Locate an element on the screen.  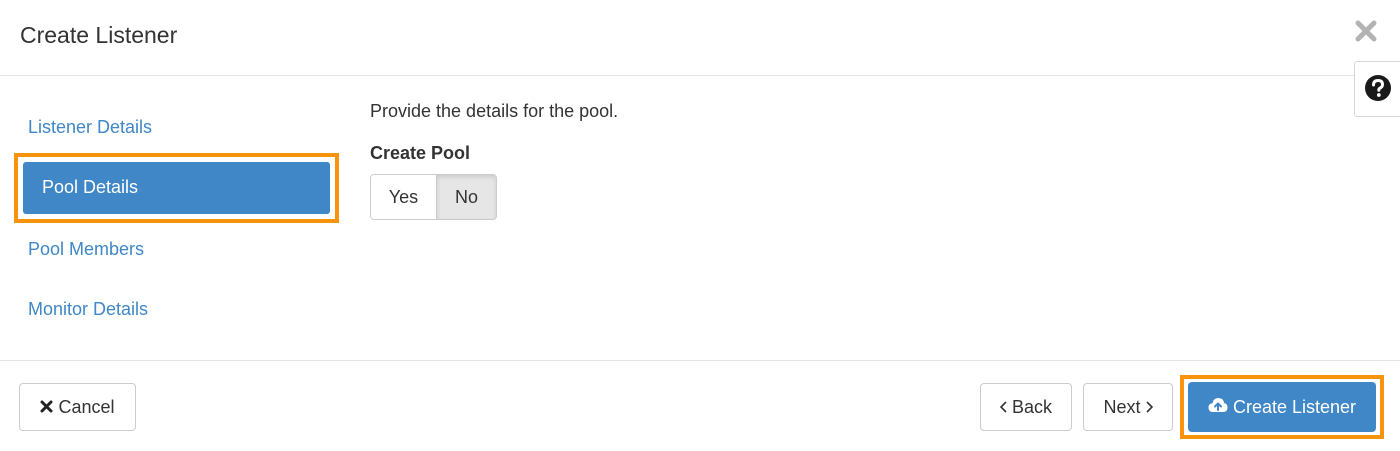
create-listener-label: Create Listener is located at coordinates (1294, 406).